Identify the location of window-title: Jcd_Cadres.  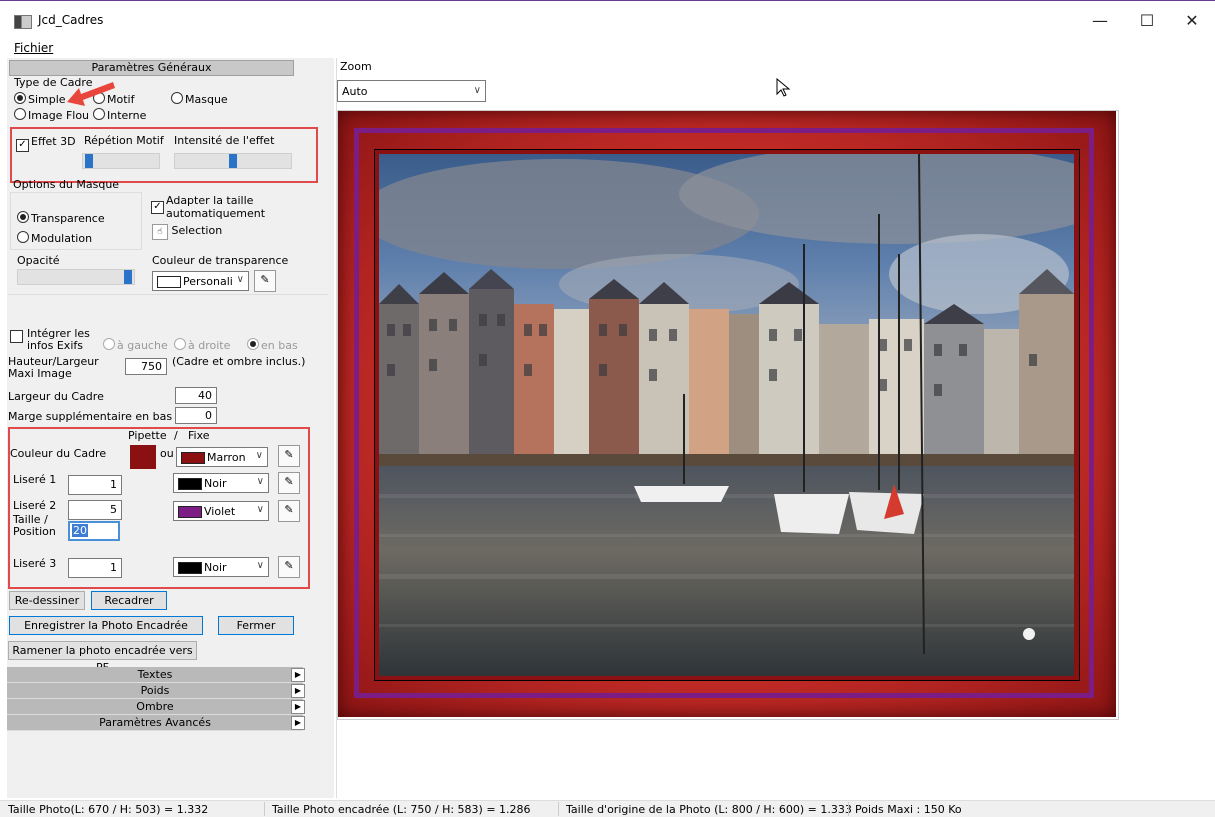
(71, 20).